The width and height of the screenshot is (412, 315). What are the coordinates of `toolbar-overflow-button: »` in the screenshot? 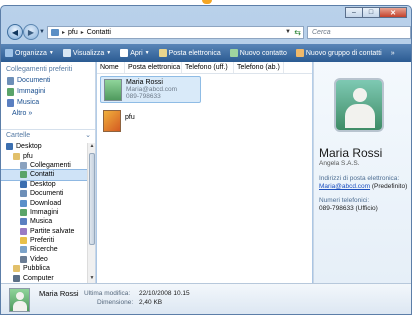 It's located at (393, 53).